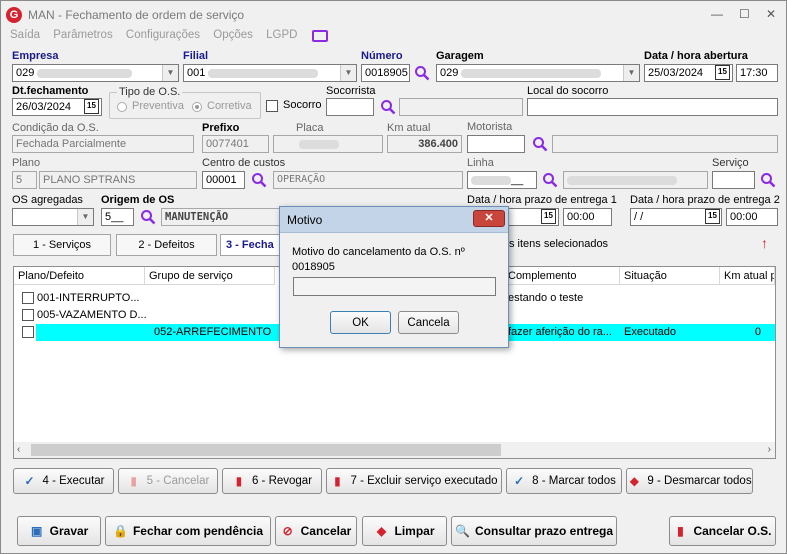 The image size is (787, 554). I want to click on placa-value, so click(319, 144).